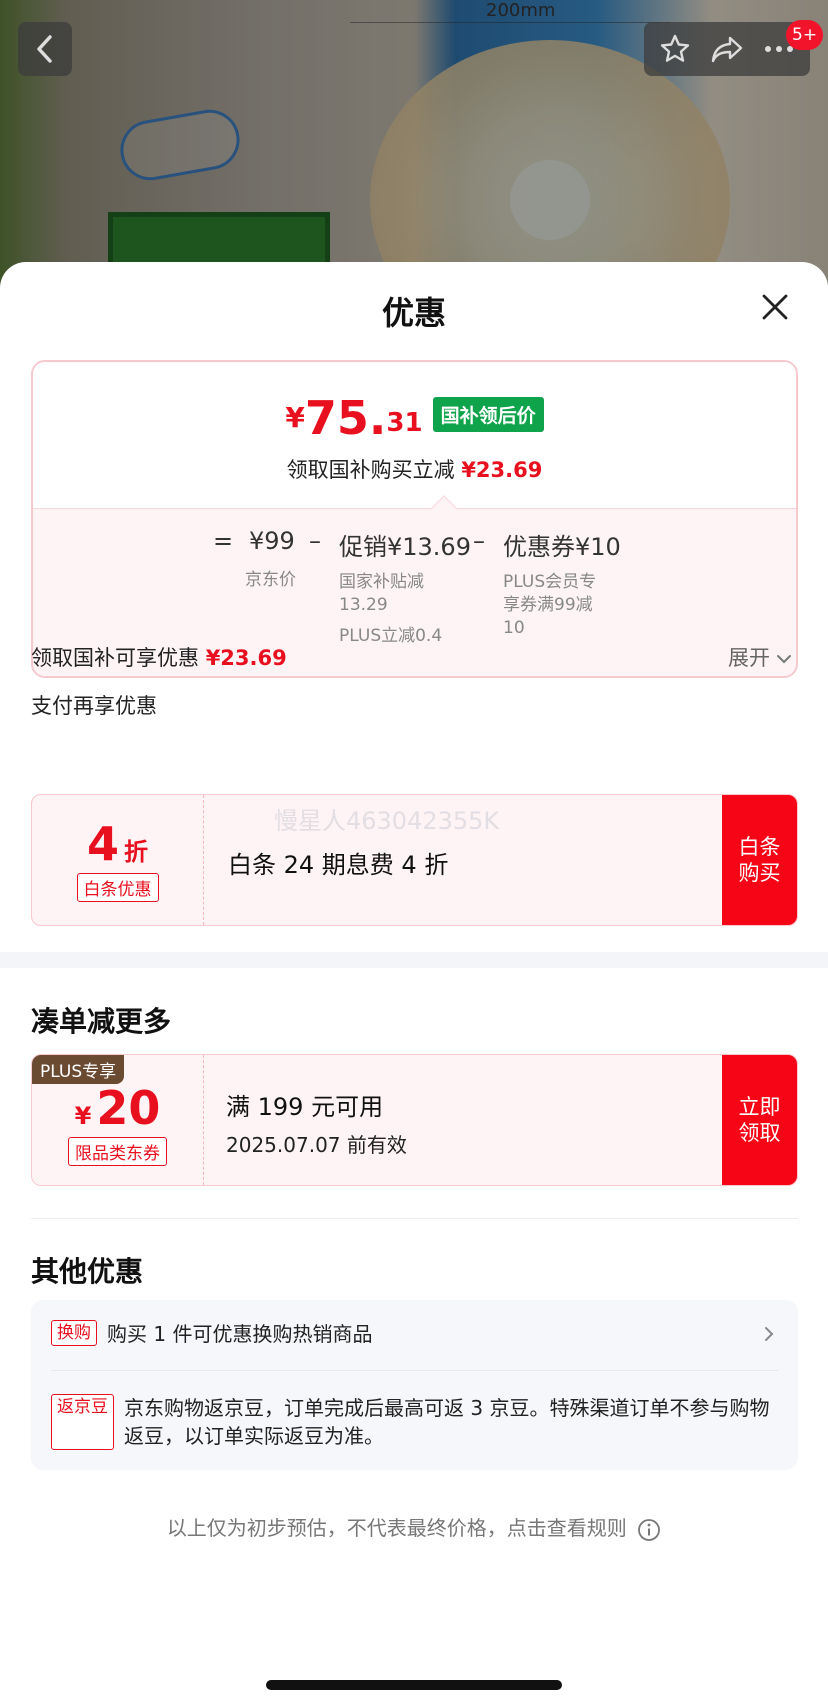 The height and width of the screenshot is (1702, 828). I want to click on subsidy-line: 领取国补可享优惠 ¥23.69, so click(159, 657).